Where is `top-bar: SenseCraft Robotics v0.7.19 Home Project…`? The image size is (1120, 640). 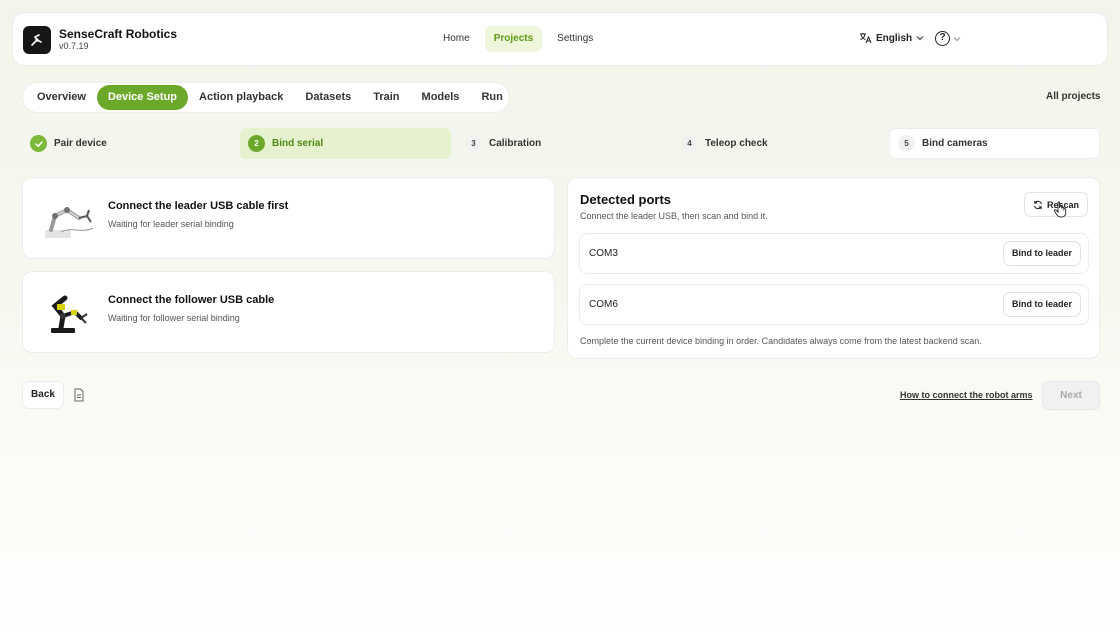
top-bar: SenseCraft Robotics v0.7.19 Home Project… is located at coordinates (560, 39).